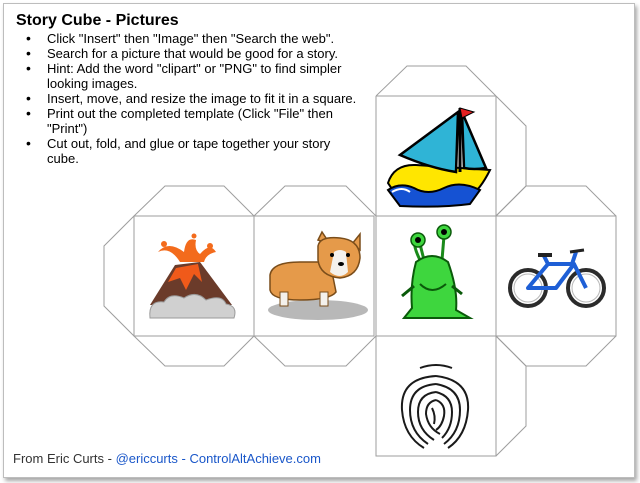  What do you see at coordinates (192, 276) in the screenshot?
I see `volcano-picture` at bounding box center [192, 276].